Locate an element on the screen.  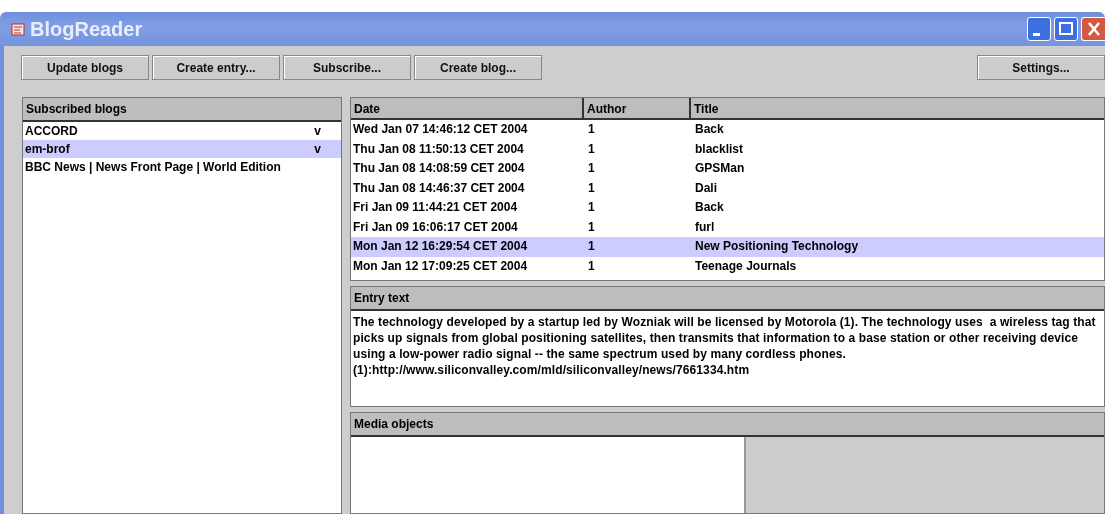
toolbar-button: Update blogs is located at coordinates (85, 67).